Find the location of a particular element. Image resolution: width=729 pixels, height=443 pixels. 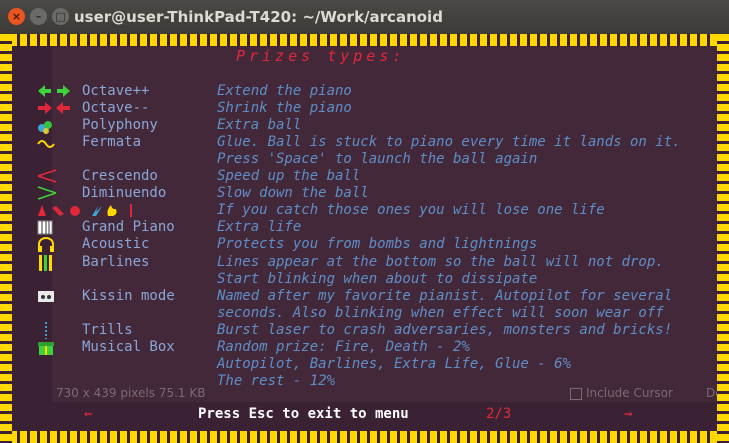

prize-name: Barlines is located at coordinates (116, 262).